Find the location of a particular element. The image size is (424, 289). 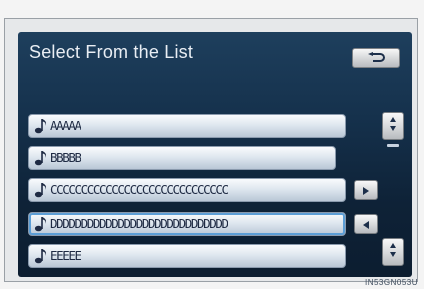

scroll-up-icon is located at coordinates (393, 126).